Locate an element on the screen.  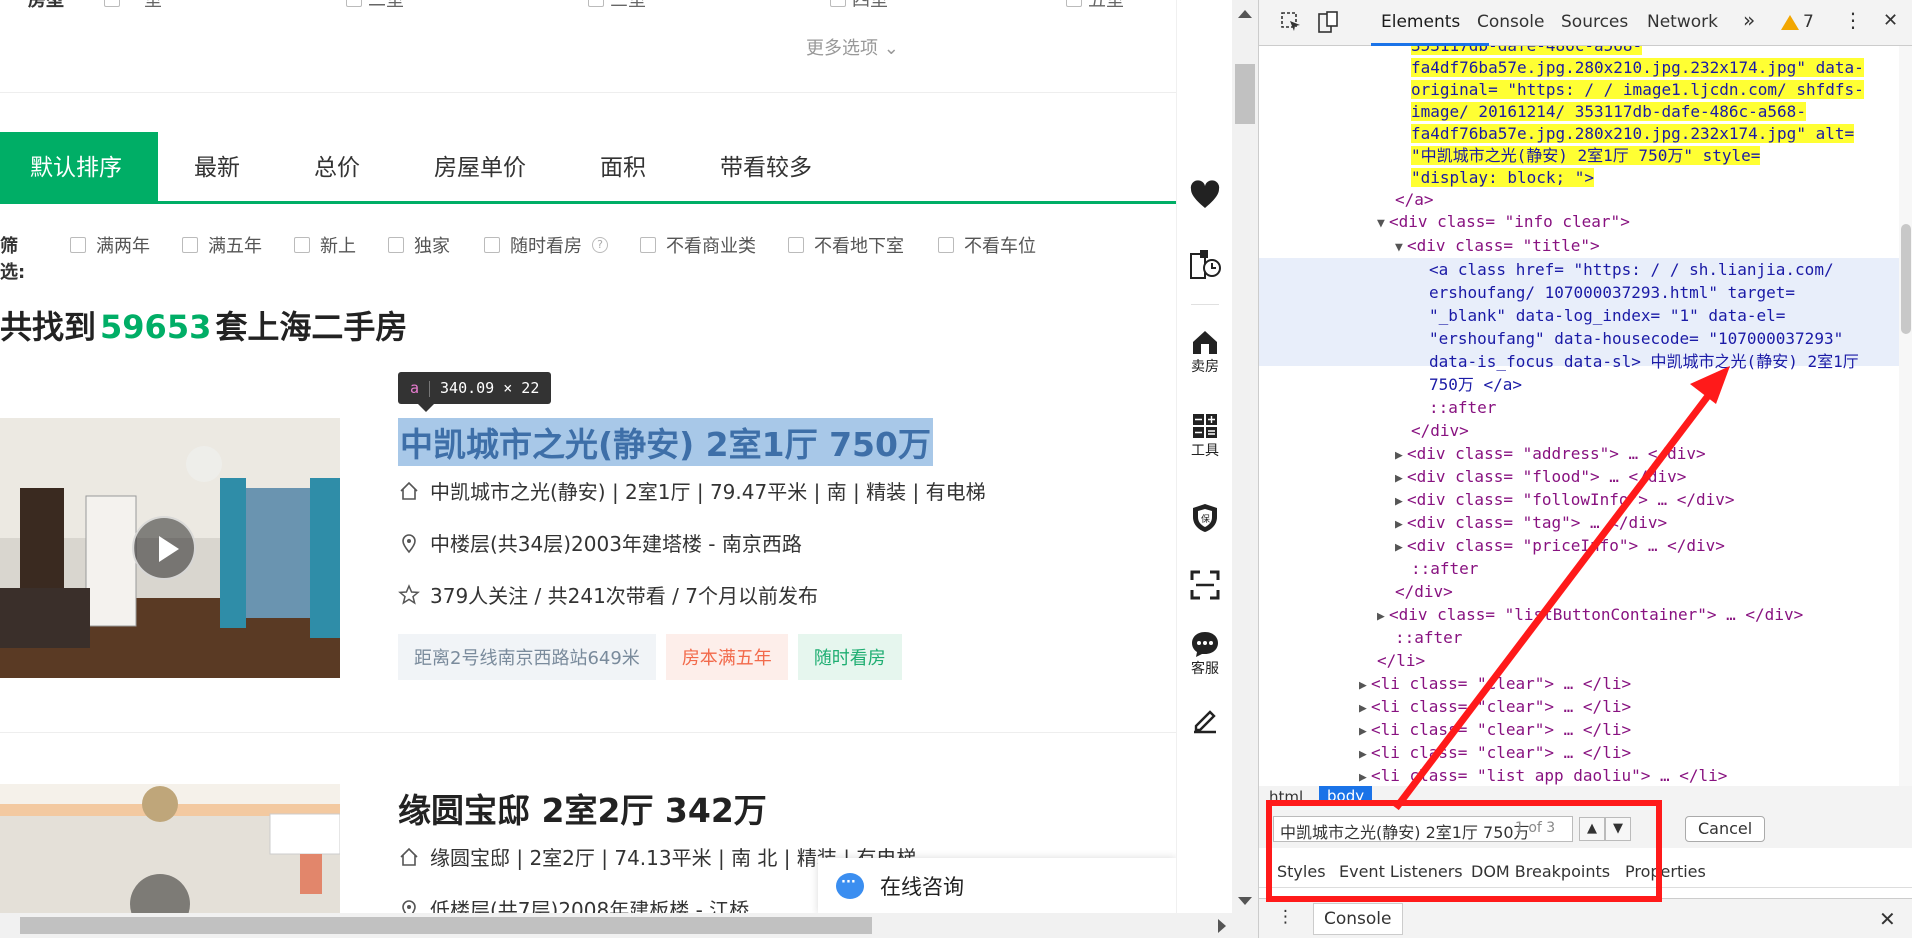
dom-line: ▶ <div class= "address"> … </div> is located at coordinates (1550, 455).